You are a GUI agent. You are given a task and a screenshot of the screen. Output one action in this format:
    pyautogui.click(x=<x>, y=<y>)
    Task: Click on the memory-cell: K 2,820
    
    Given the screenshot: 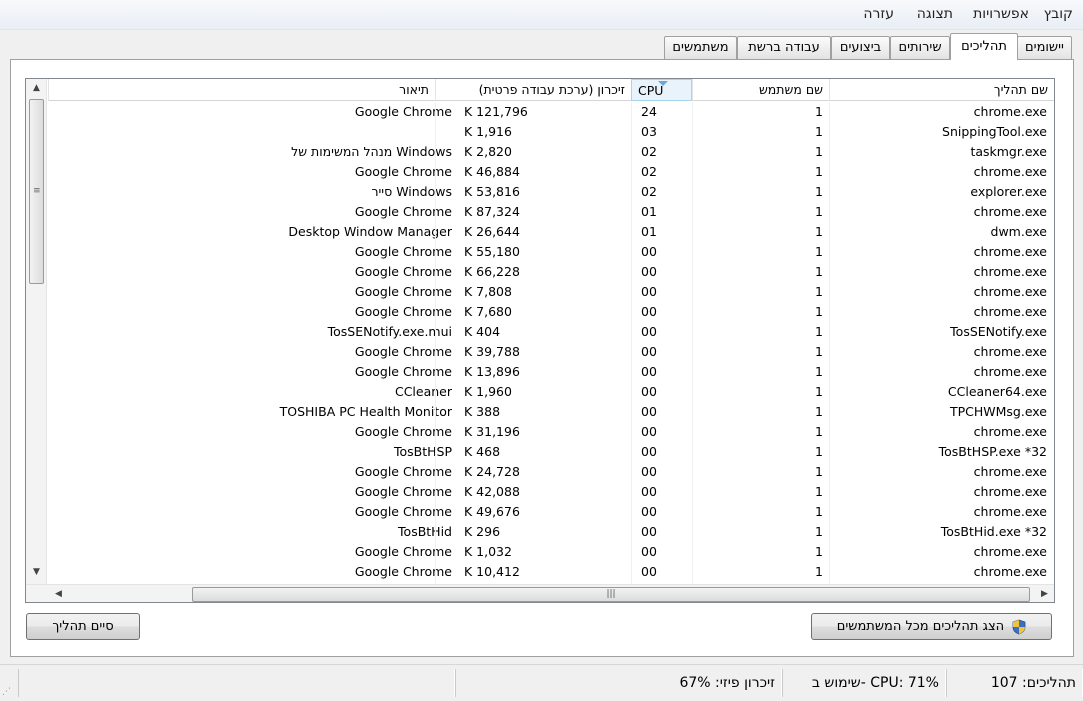 What is the action you would take?
    pyautogui.click(x=488, y=151)
    